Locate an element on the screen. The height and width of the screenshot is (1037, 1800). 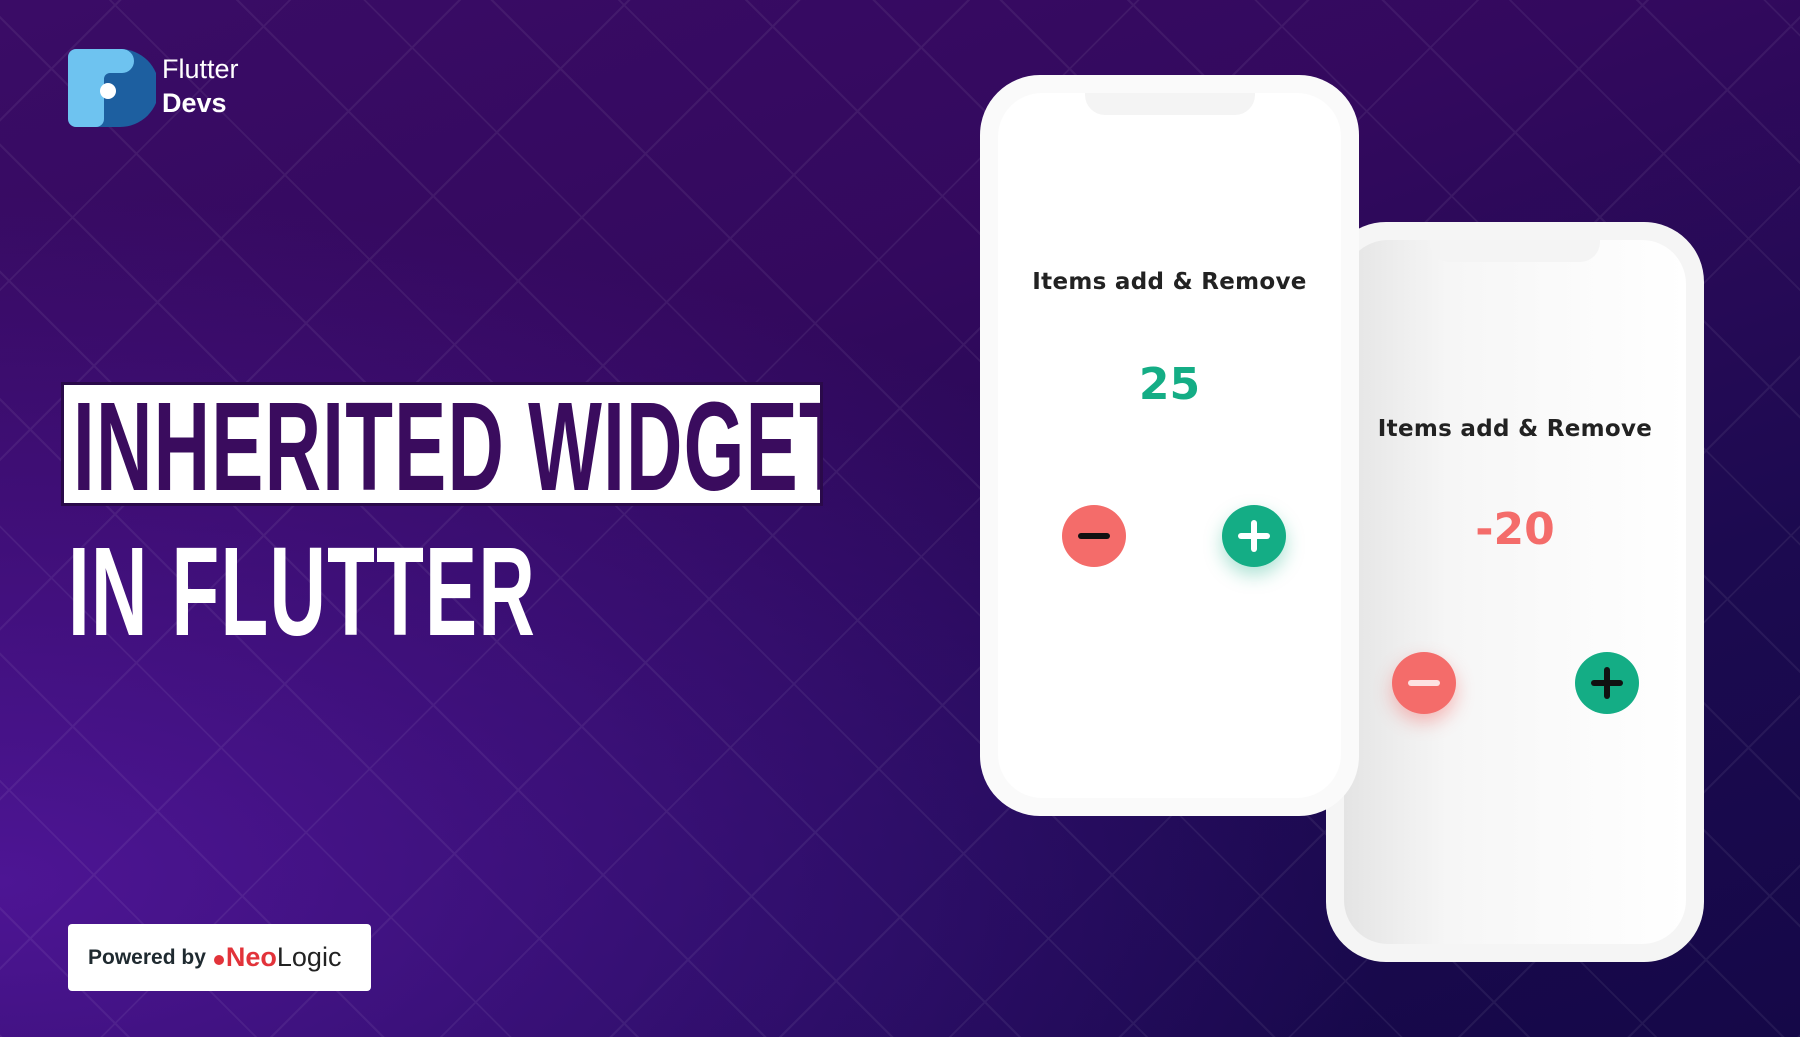
headline-line1: INHERITED WIDGET is located at coordinates (448, 444).